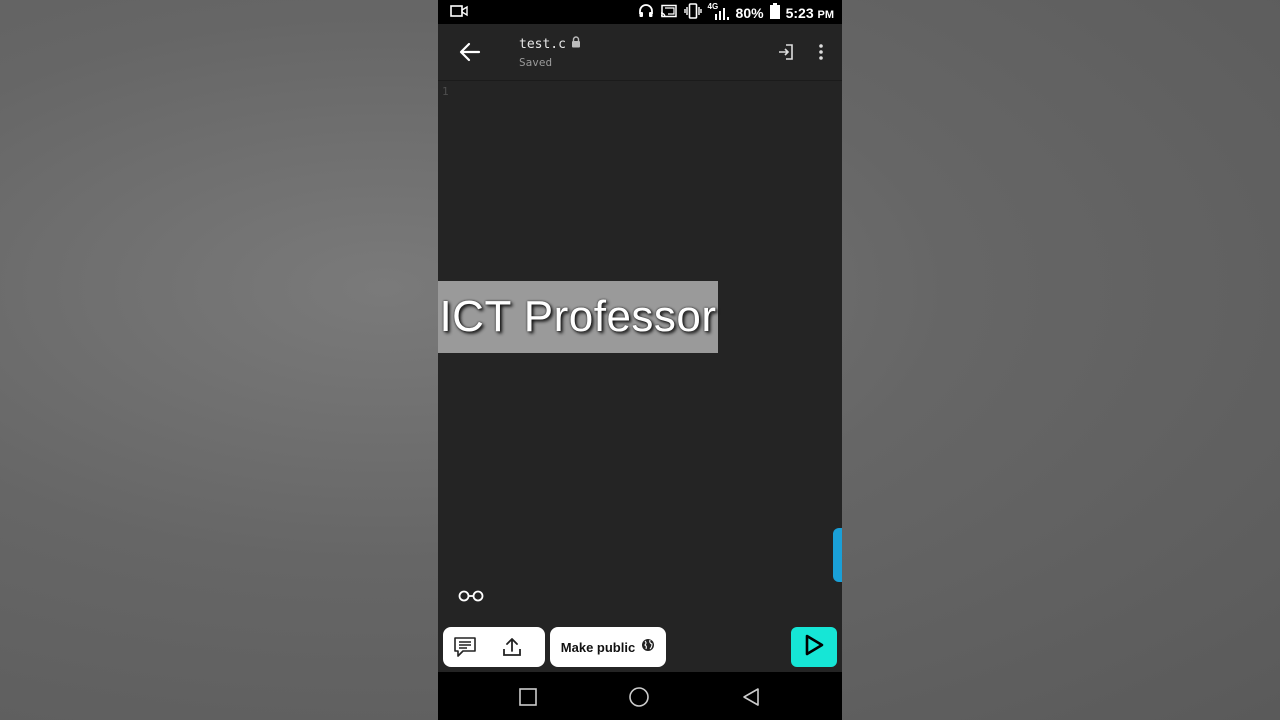  I want to click on watermark-text: ICT Professor, so click(578, 316).